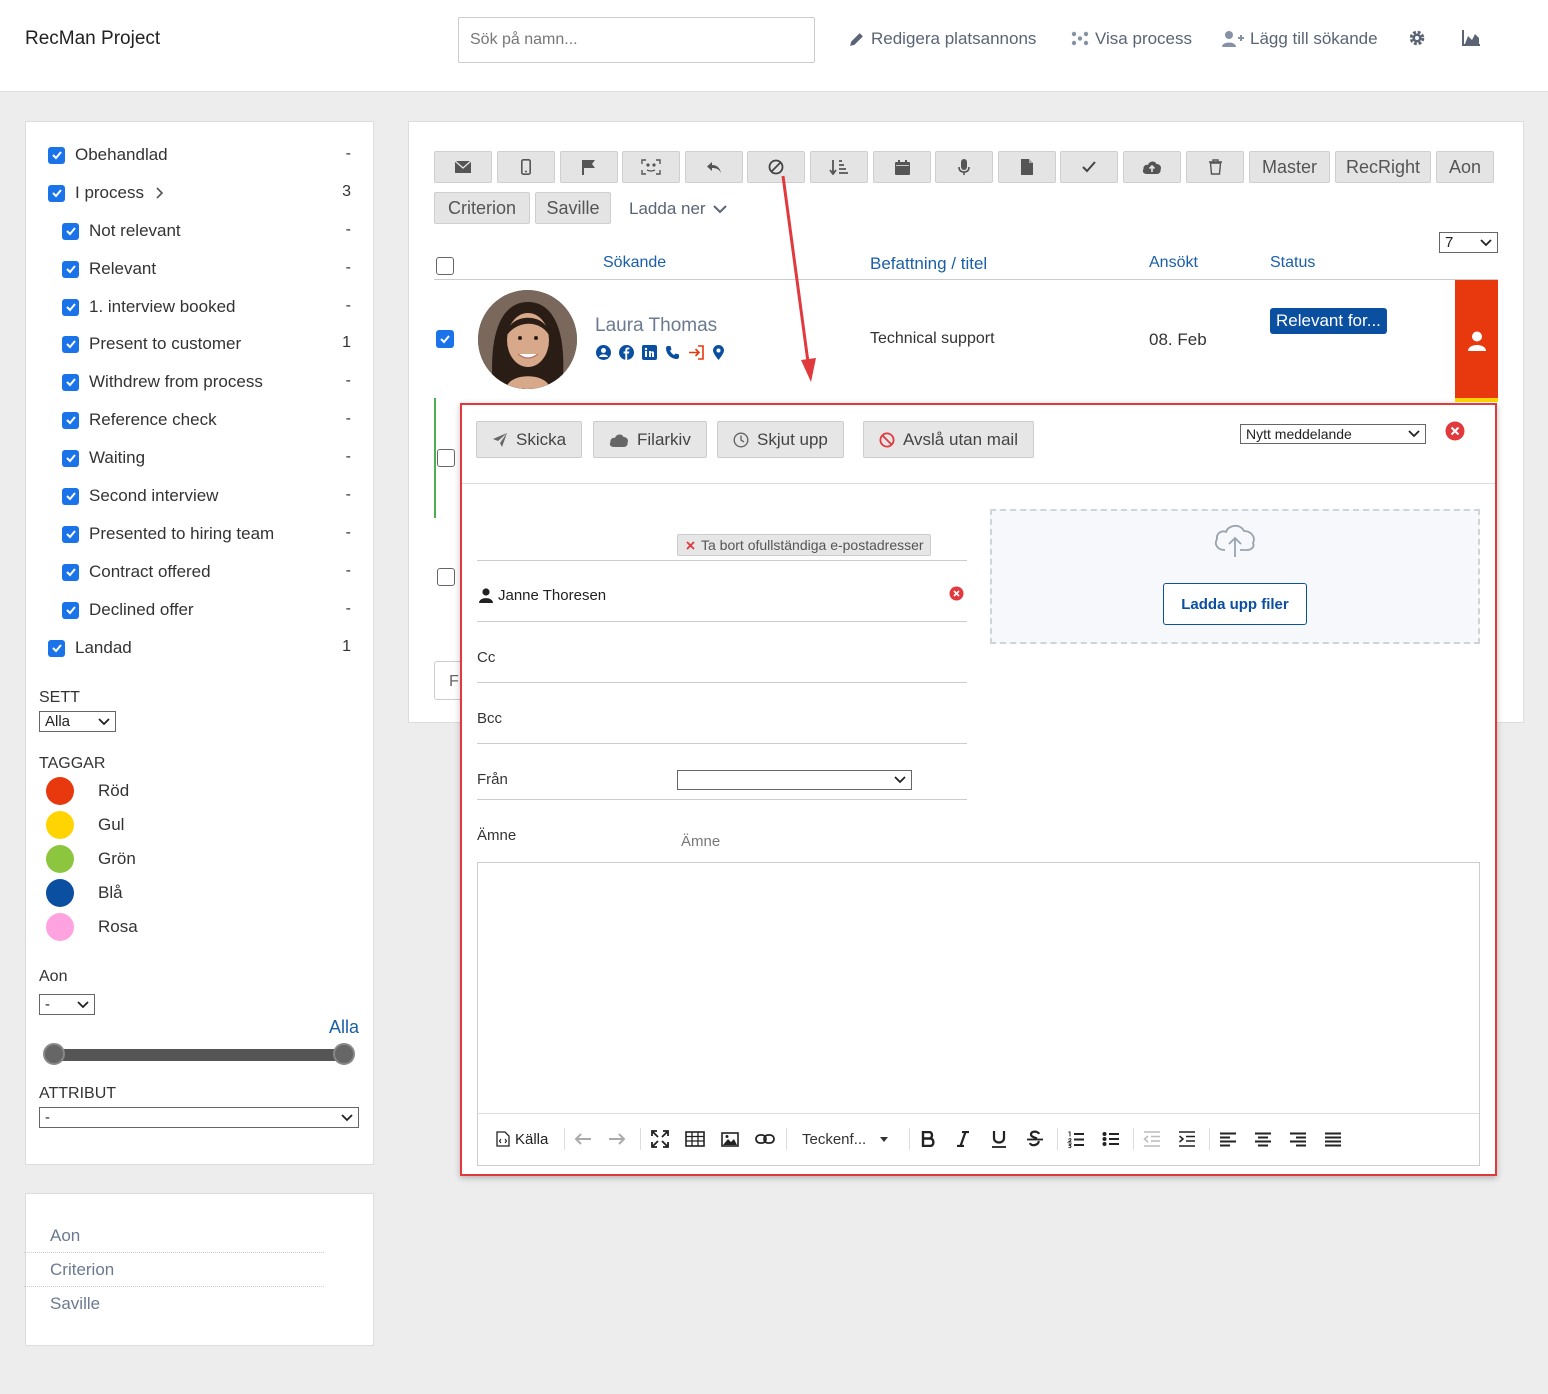  What do you see at coordinates (121, 231) in the screenshot?
I see `filter-item: Not relevant` at bounding box center [121, 231].